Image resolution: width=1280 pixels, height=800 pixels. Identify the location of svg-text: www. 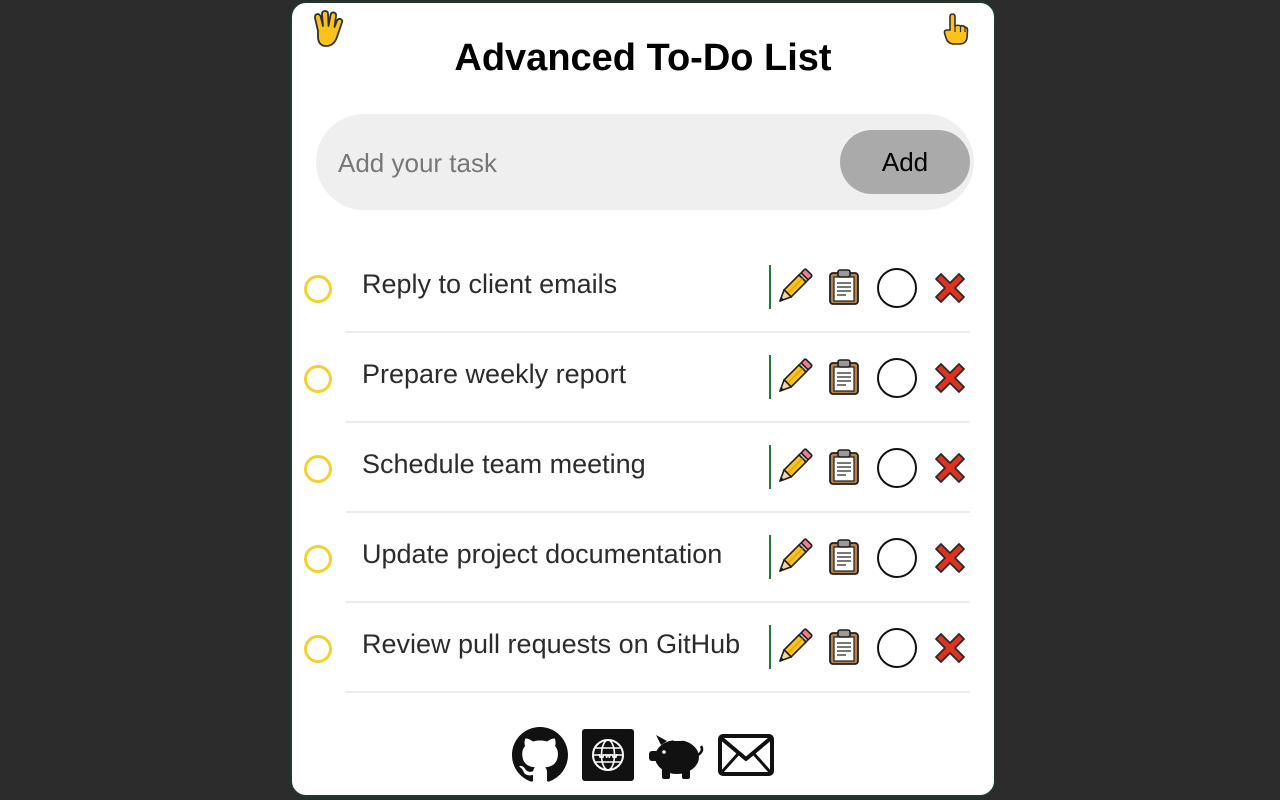
(608, 756).